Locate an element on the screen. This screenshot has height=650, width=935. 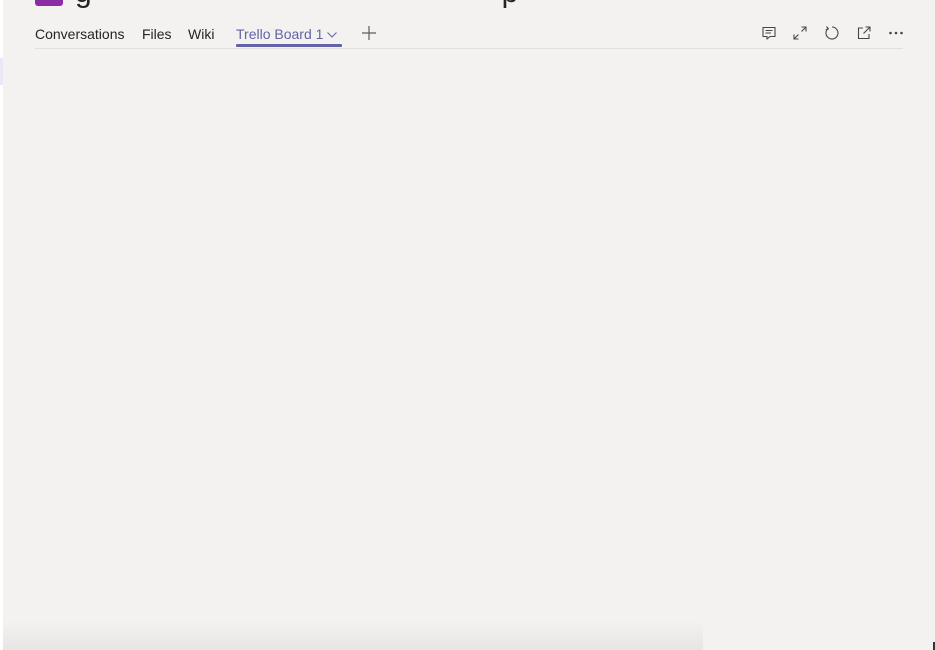
active-tab-indicator is located at coordinates (289, 45).